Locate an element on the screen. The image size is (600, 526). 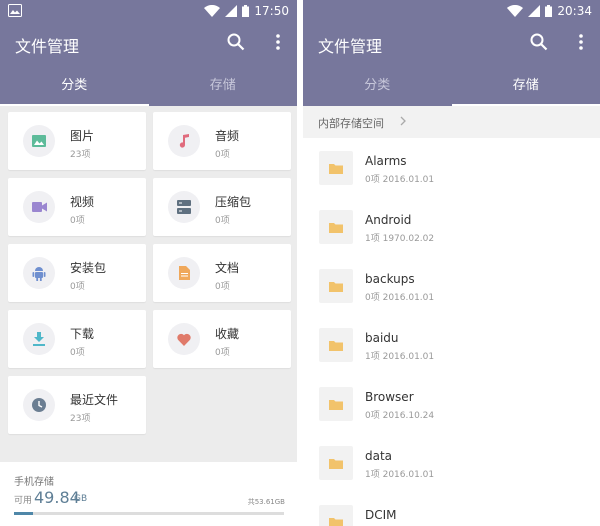
list-item: data 1项 2016.01.01 is located at coordinates (451, 462).